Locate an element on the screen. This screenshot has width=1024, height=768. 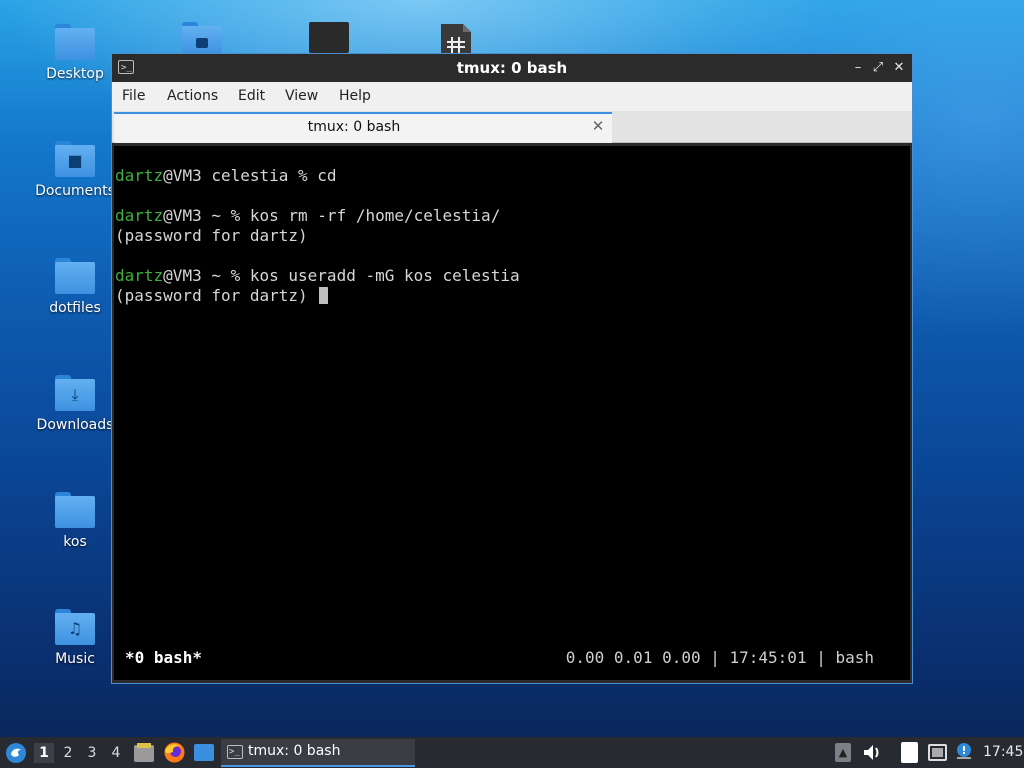
desktop-icon-label: kos is located at coordinates (75, 542).